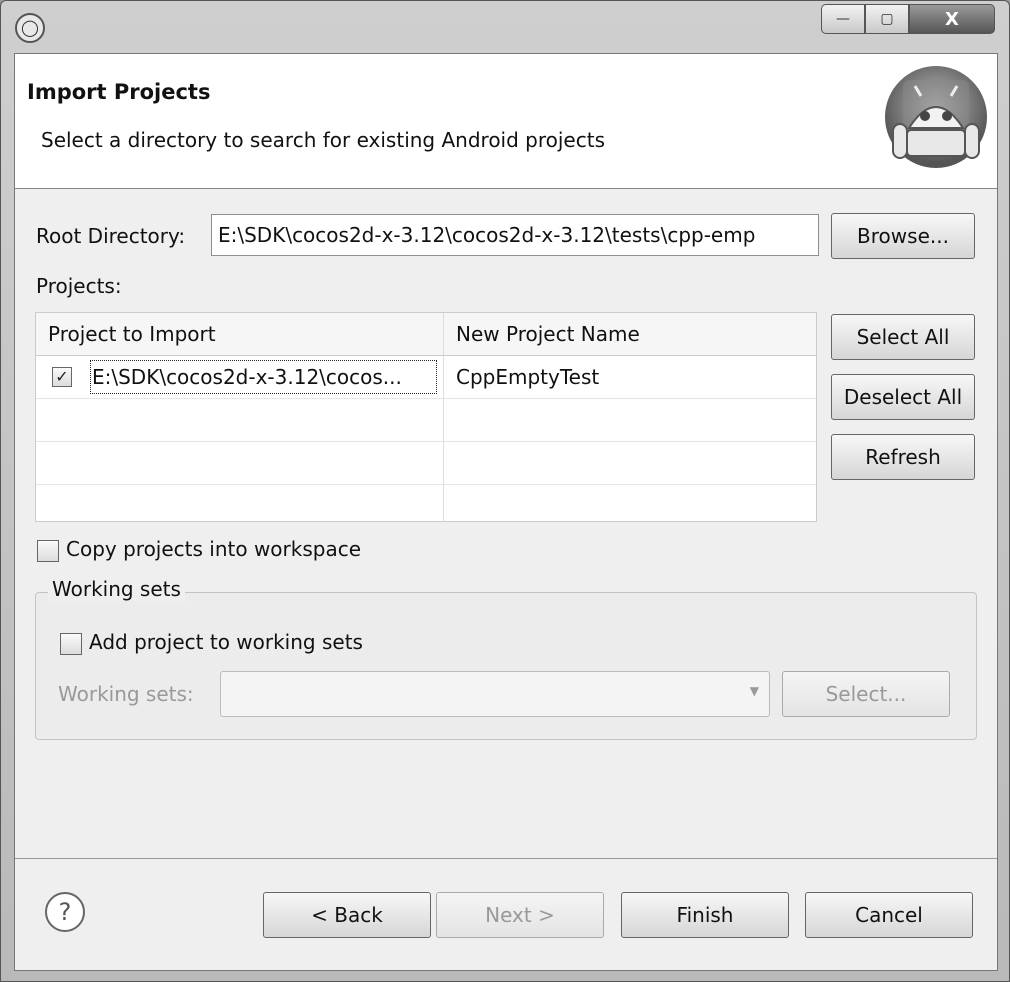 This screenshot has width=1010, height=982. Describe the element at coordinates (903, 457) in the screenshot. I see `refresh-button: Refresh` at that location.